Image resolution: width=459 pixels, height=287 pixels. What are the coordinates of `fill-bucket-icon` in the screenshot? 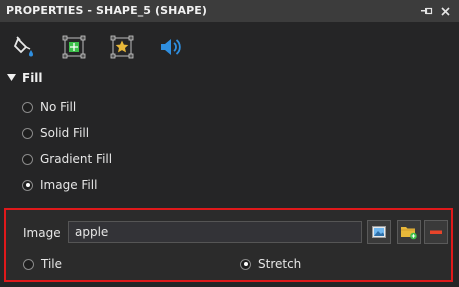 It's located at (25, 47).